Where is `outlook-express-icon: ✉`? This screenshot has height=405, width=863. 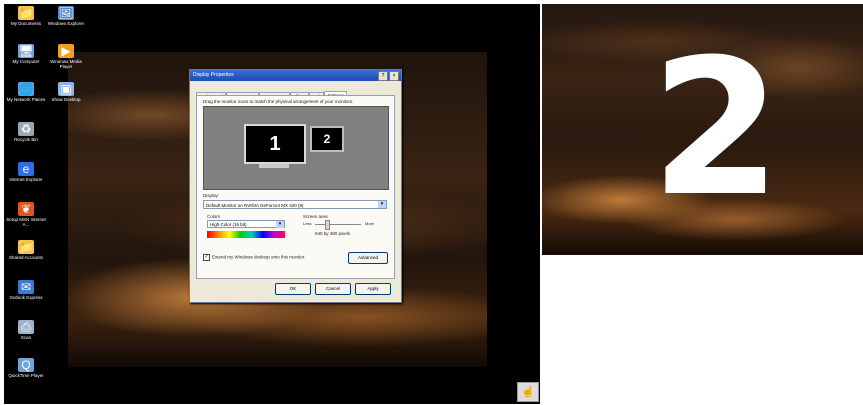
outlook-express-icon: ✉ is located at coordinates (26, 287).